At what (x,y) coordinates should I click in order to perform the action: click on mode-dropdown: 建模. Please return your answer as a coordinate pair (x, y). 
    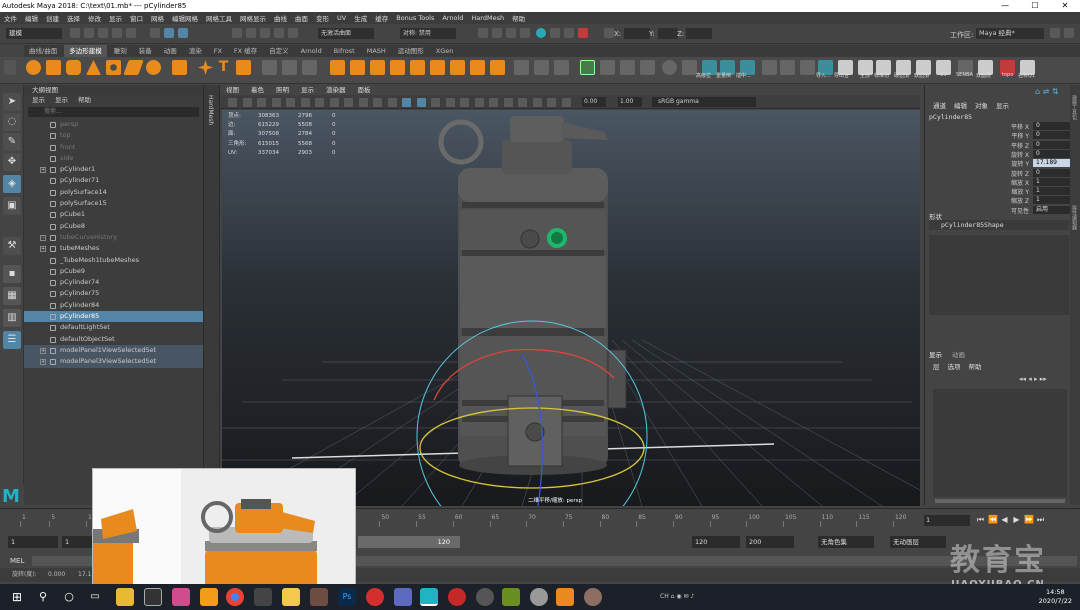
    Looking at the image, I should click on (34, 33).